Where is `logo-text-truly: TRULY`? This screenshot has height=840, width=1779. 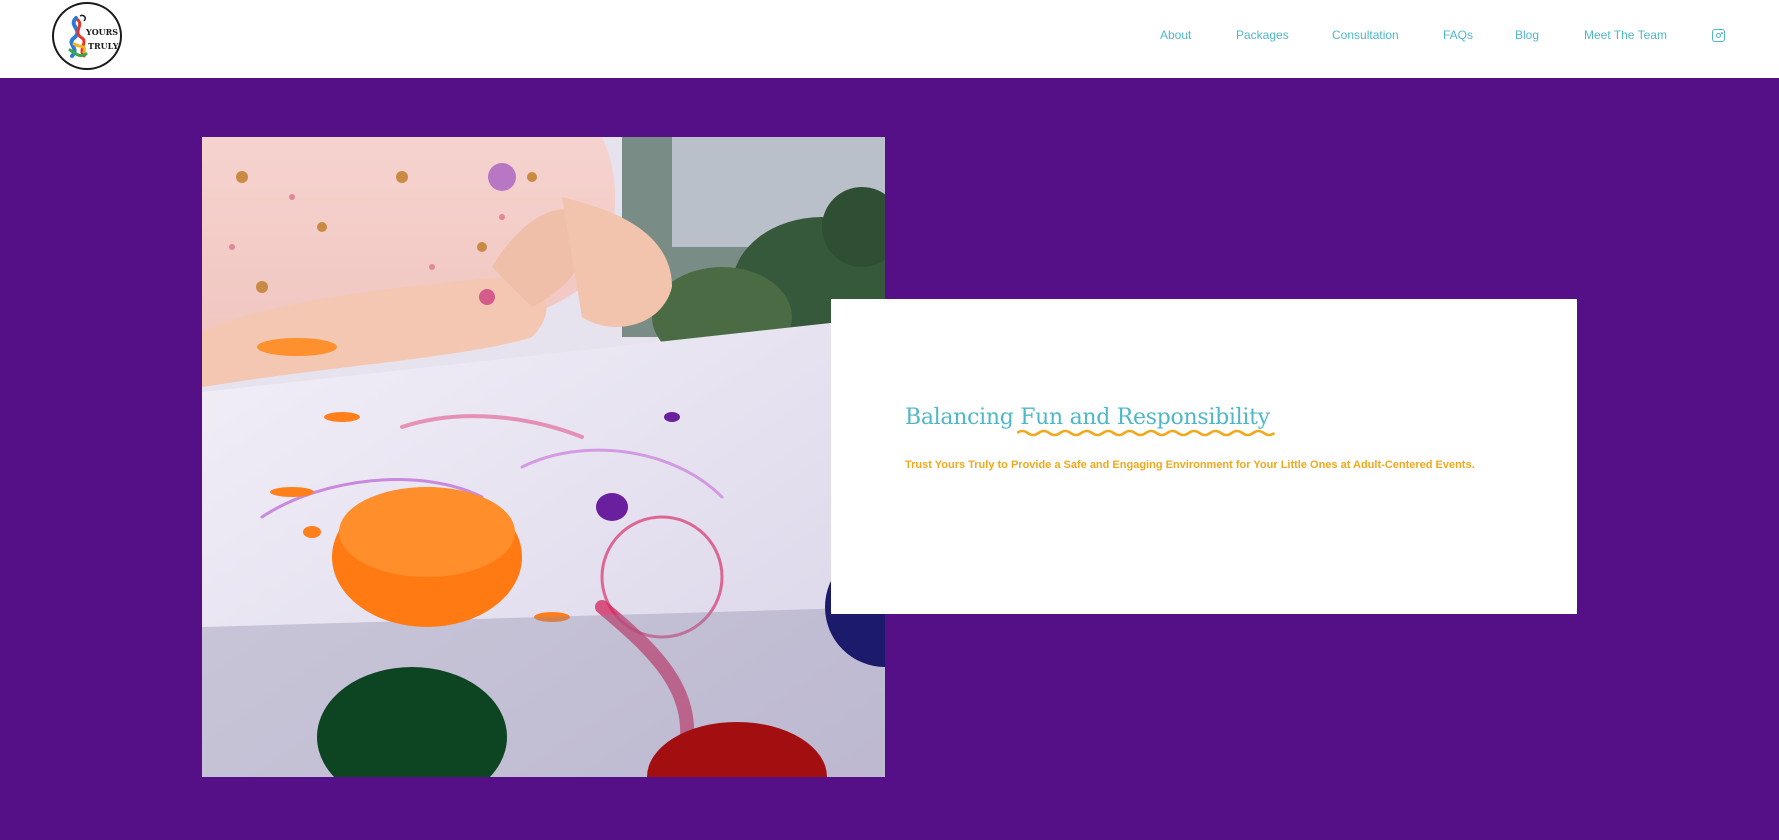
logo-text-truly: TRULY is located at coordinates (103, 46).